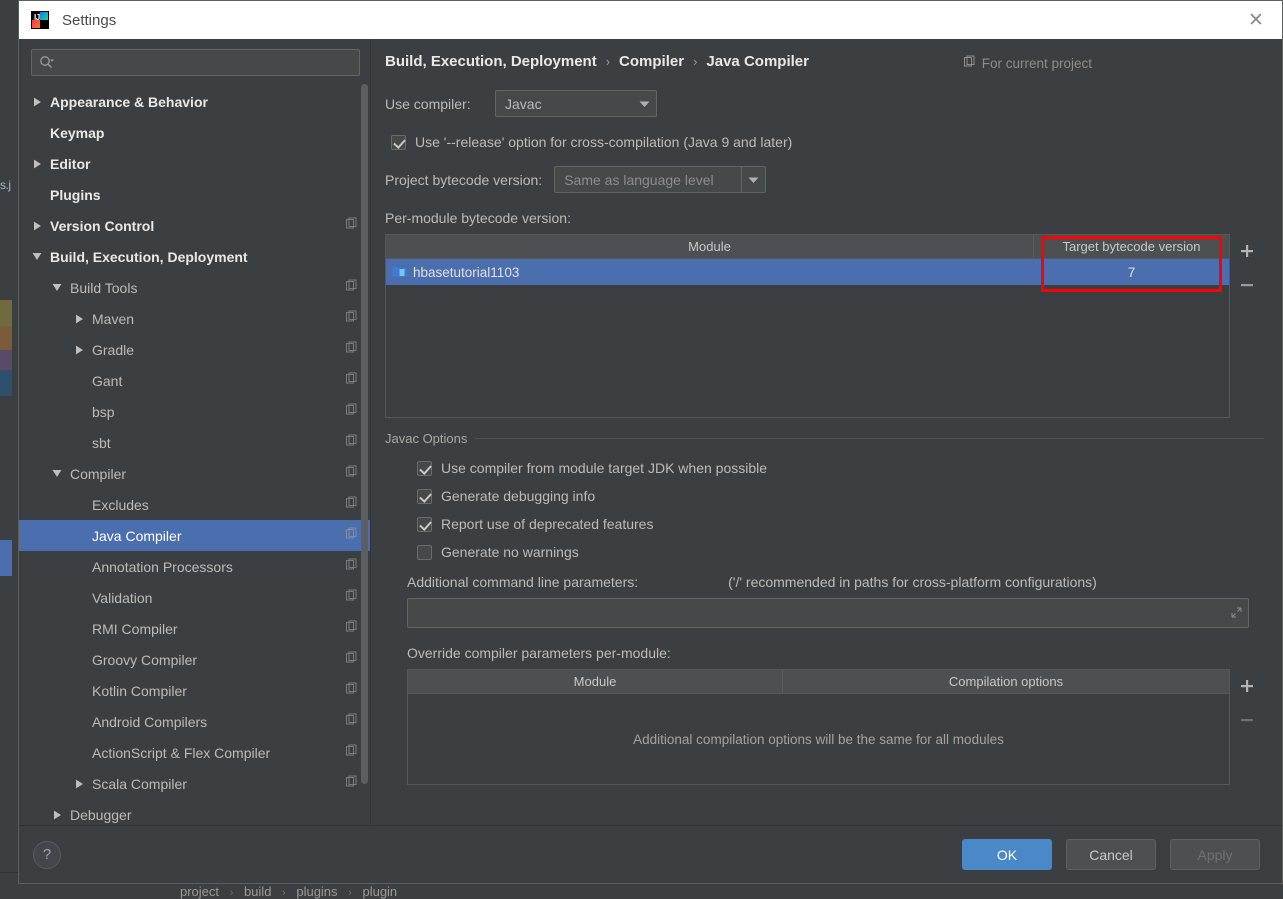  I want to click on scope-indicator: For current project, so click(1027, 63).